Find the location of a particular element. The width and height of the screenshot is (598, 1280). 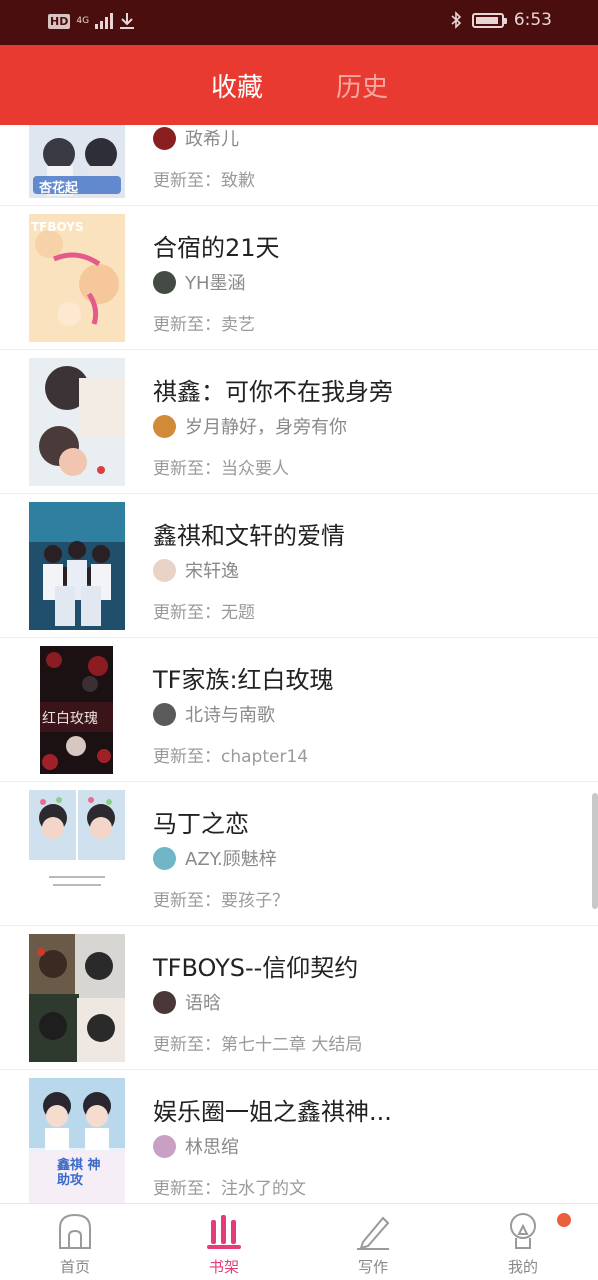

cover-text: 鑫祺 神助攻 is located at coordinates (79, 1173).